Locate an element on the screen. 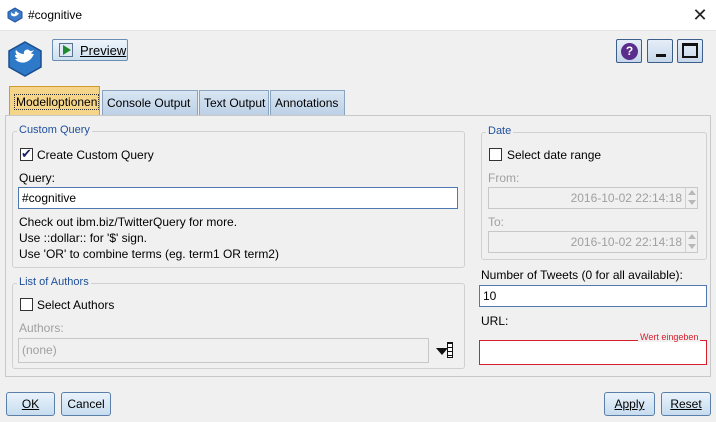  select-authors-label: Select Authors is located at coordinates (76, 305).